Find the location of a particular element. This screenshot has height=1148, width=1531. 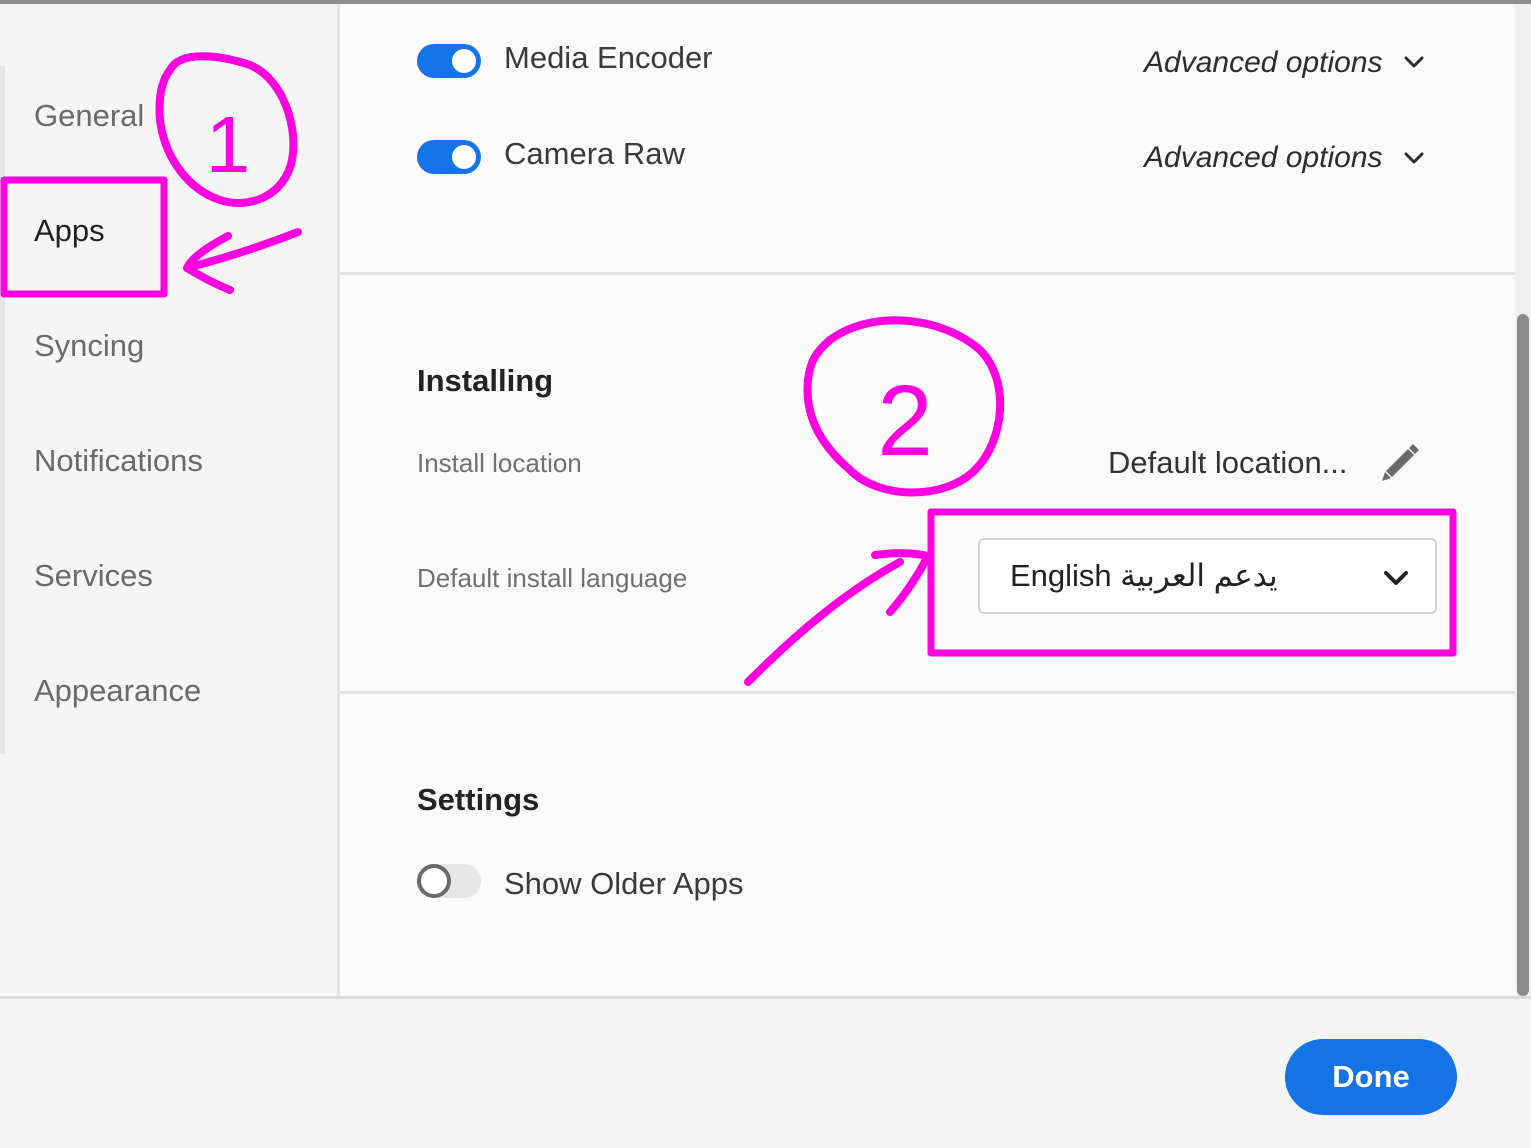

sidebar-item-apps: Apps is located at coordinates (69, 231).